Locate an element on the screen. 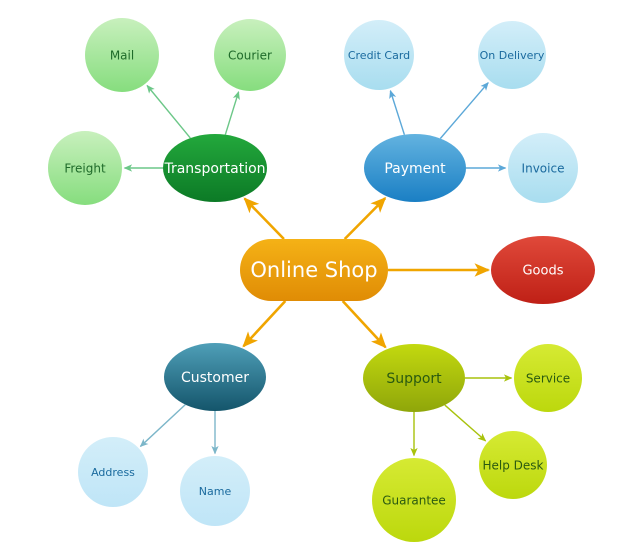  node-name: Name is located at coordinates (215, 491).